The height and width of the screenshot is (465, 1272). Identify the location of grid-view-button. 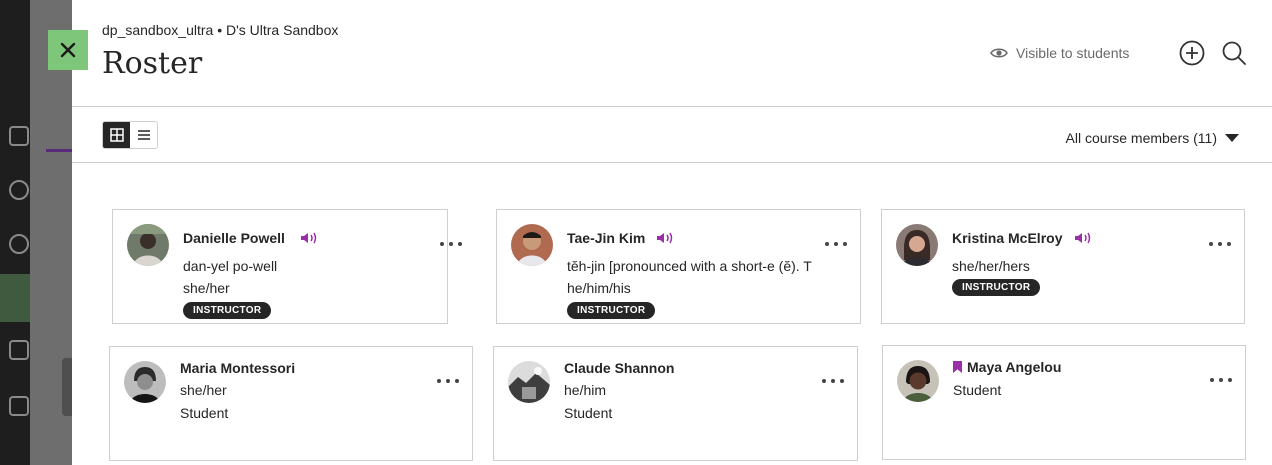
(116, 135).